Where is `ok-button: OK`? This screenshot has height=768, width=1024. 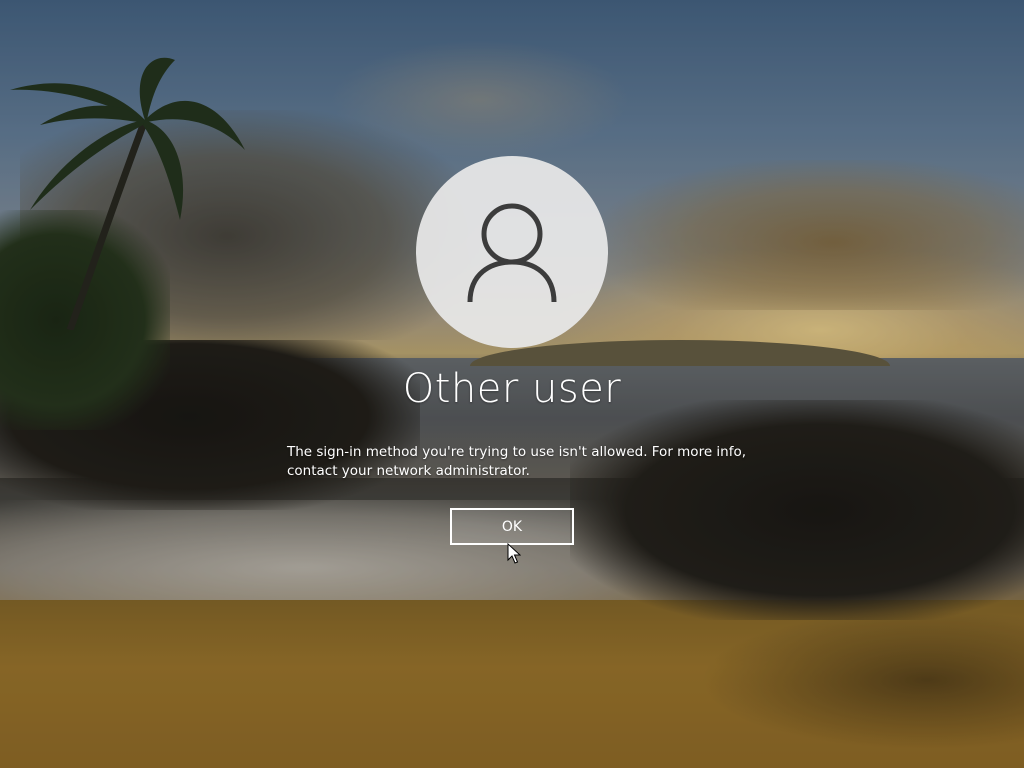
ok-button: OK is located at coordinates (512, 526).